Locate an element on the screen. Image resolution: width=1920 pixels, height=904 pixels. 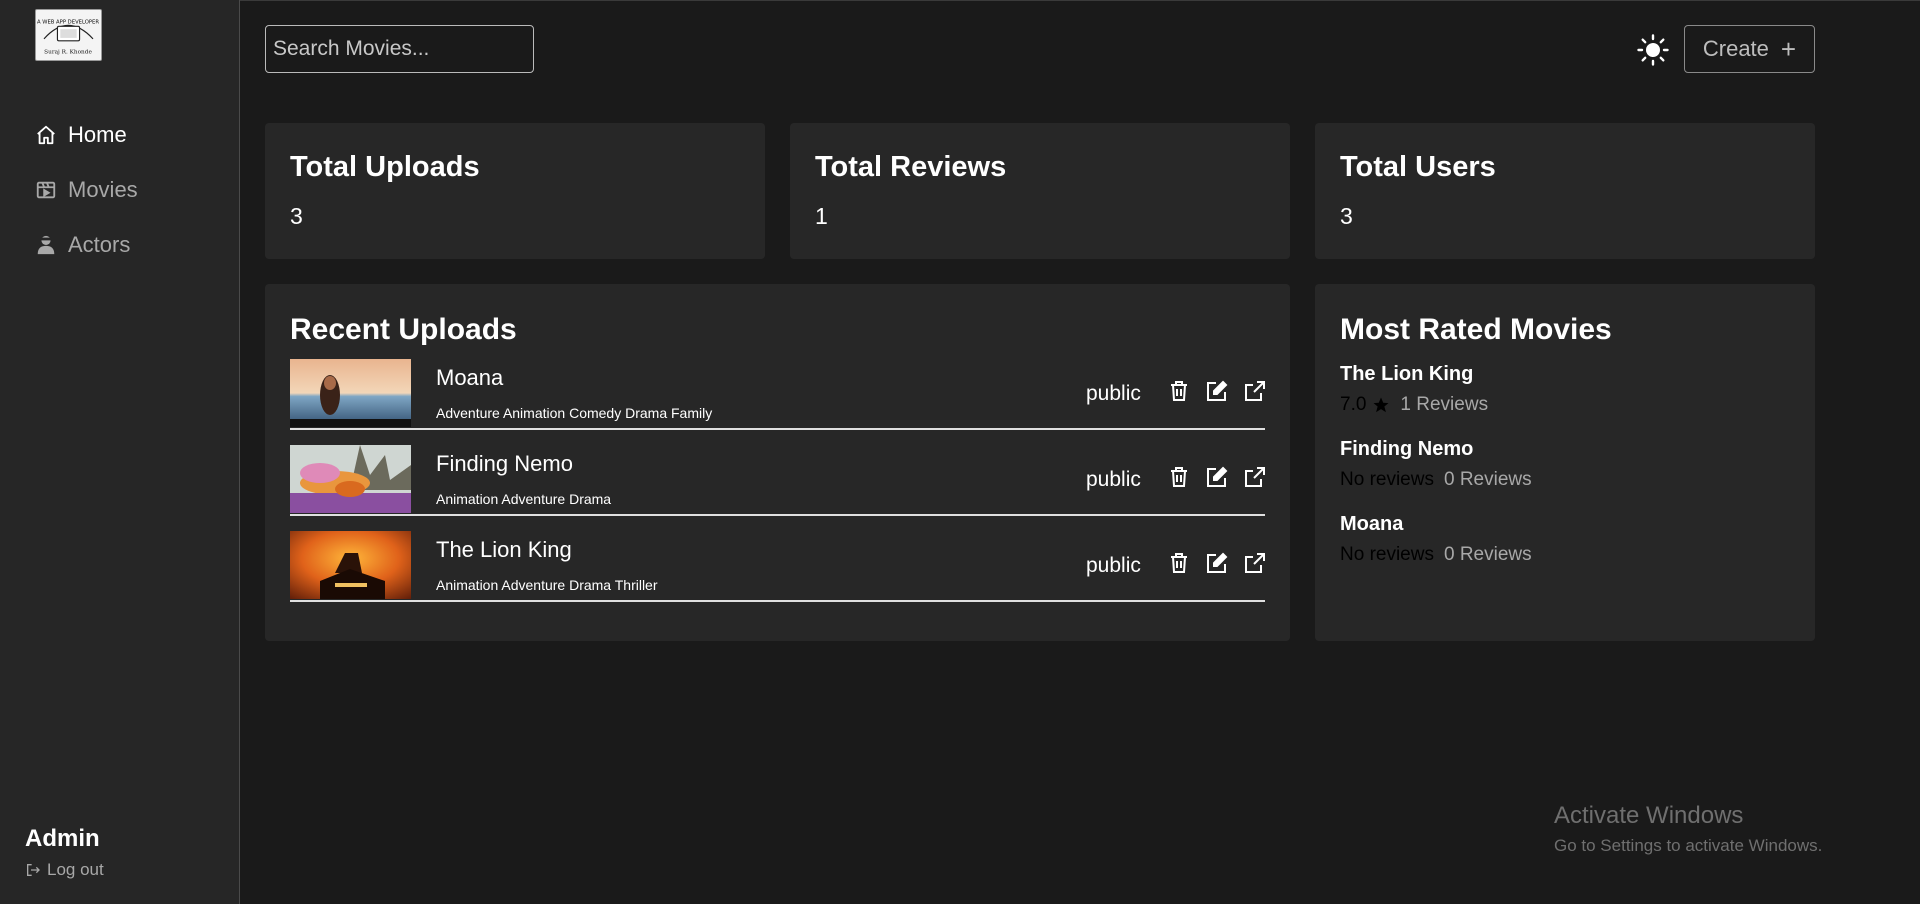
sidebar-nav: Home Movies Actors is located at coordinates (86, 202).